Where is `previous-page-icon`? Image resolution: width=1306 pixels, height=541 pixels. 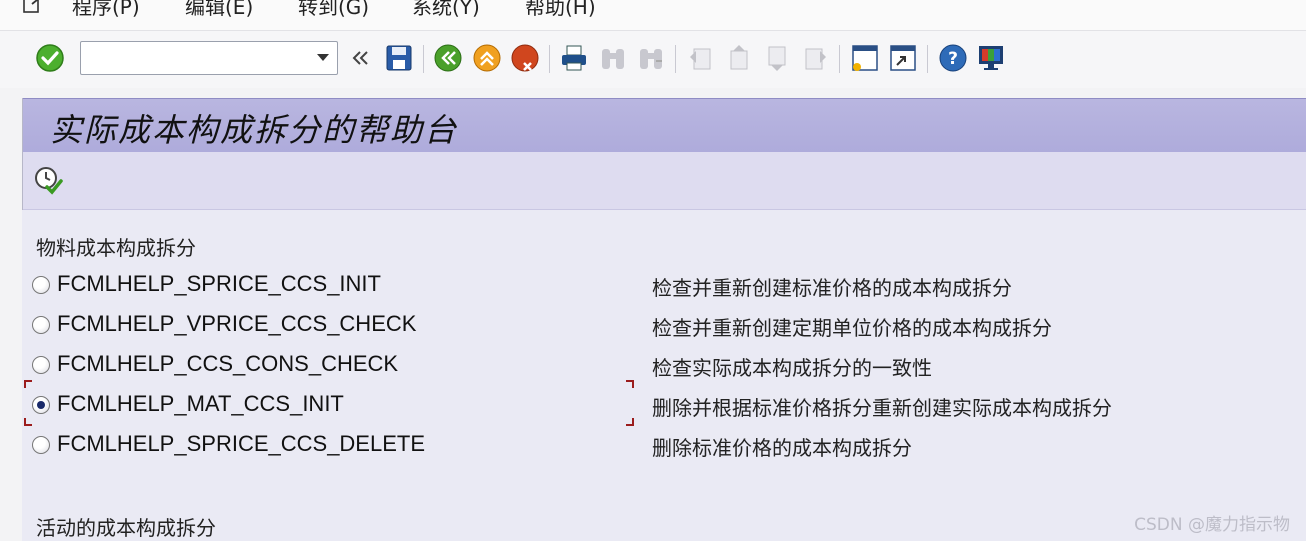 previous-page-icon is located at coordinates (739, 58).